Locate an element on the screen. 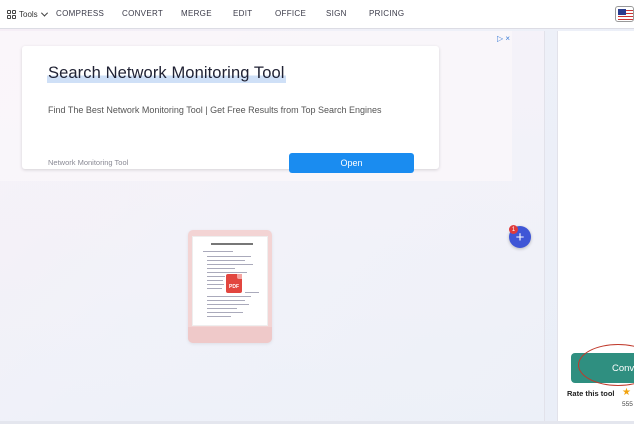 This screenshot has height=424, width=634. pdf-file-icon: PDF is located at coordinates (234, 283).